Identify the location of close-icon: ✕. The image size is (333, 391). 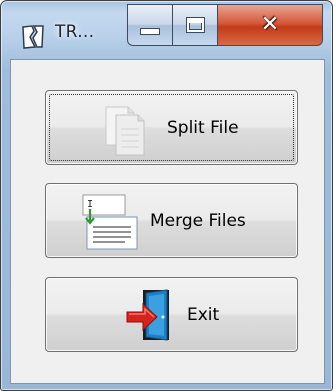
(270, 24).